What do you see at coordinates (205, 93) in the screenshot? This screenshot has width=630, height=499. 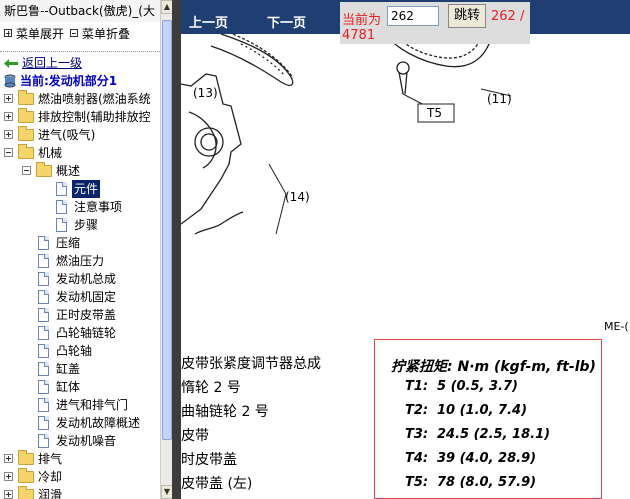 I see `callout-13: (13)` at bounding box center [205, 93].